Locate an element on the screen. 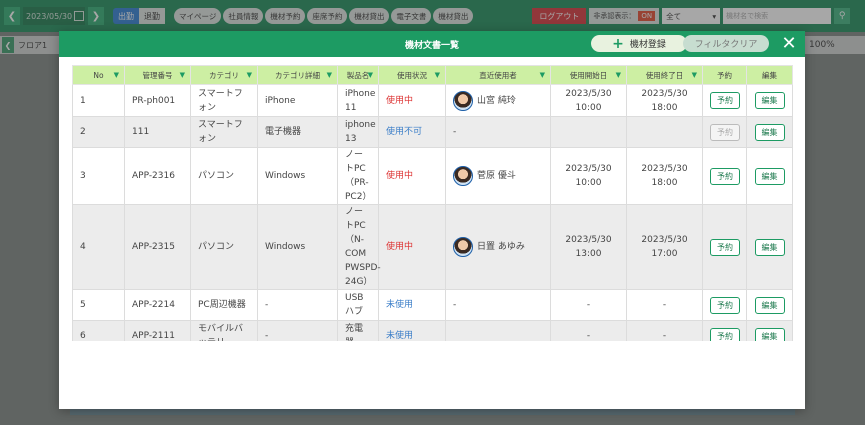 Image resolution: width=865 pixels, height=425 pixels. user-name: 日置 あゆみ is located at coordinates (501, 247).